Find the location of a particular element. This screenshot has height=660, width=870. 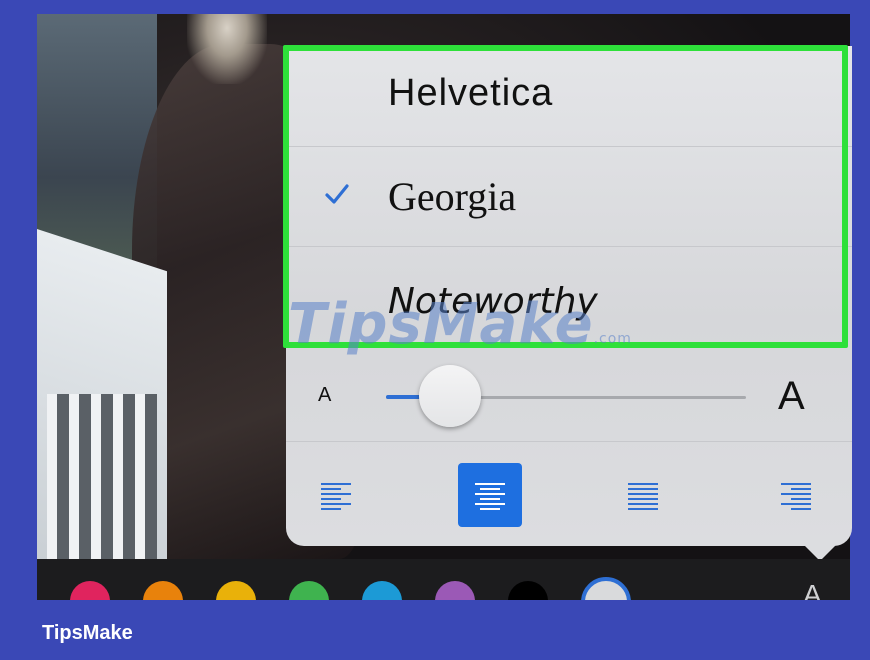

justify-button is located at coordinates (643, 495).